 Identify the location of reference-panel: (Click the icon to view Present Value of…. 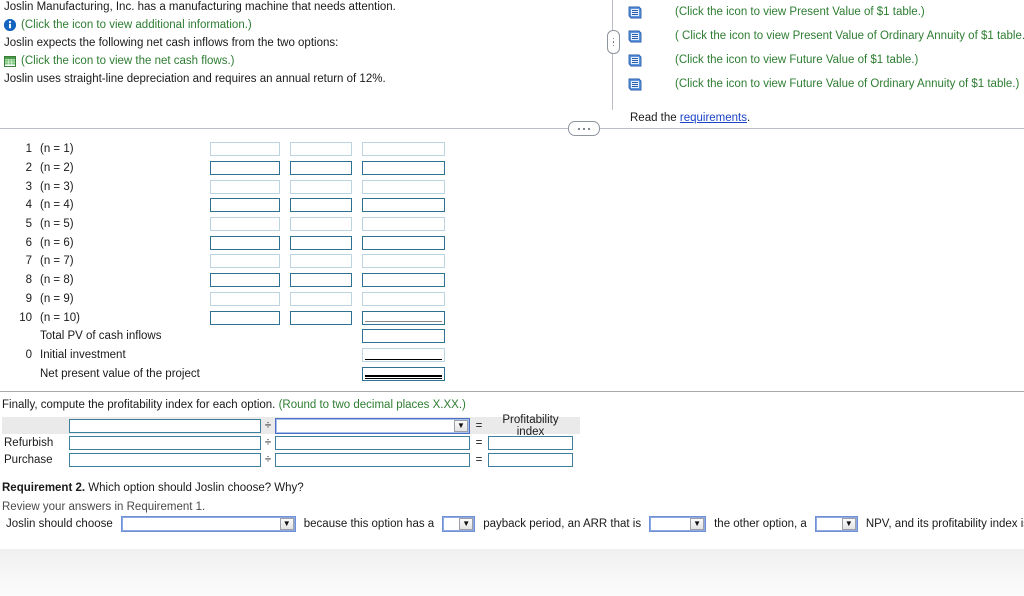
(815, 62).